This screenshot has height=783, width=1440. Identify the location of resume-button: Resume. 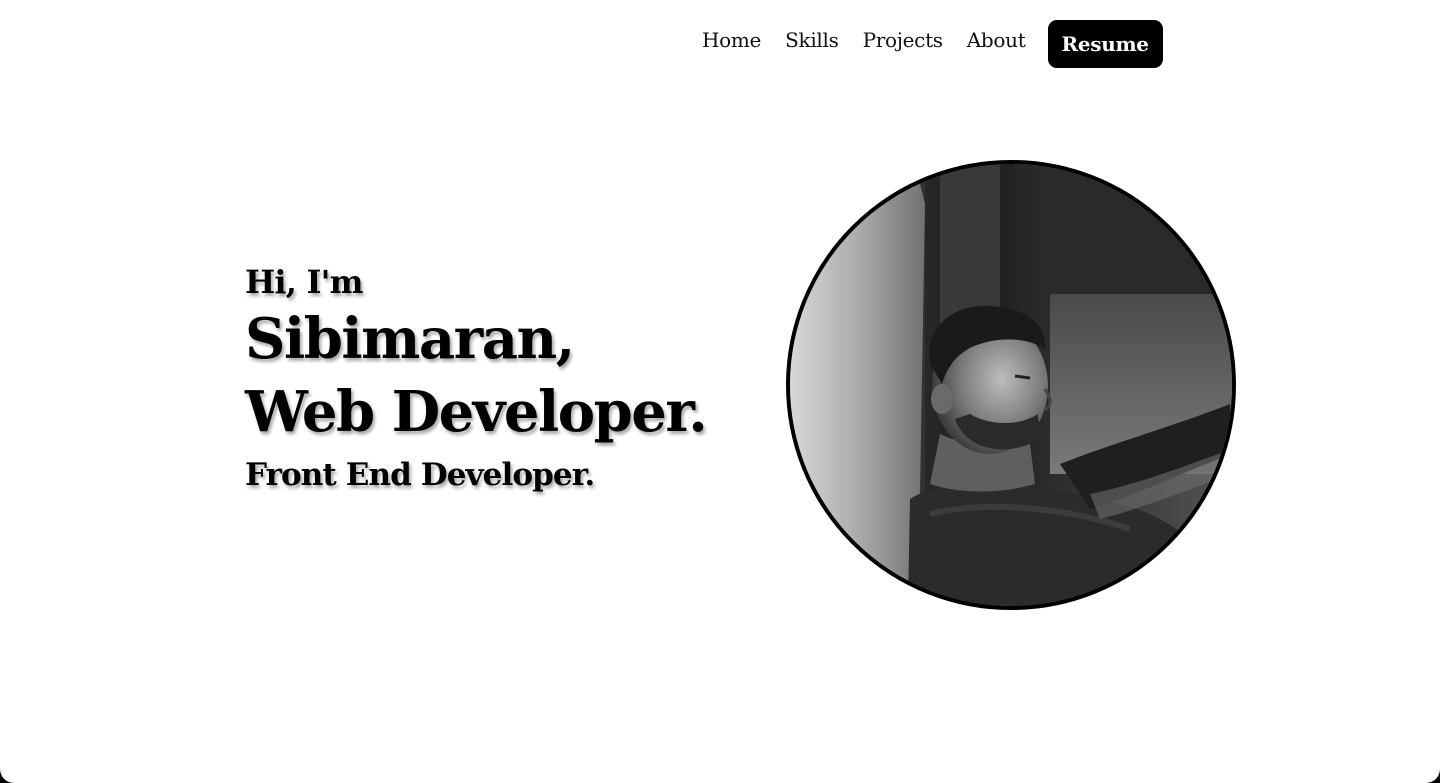
(1105, 44).